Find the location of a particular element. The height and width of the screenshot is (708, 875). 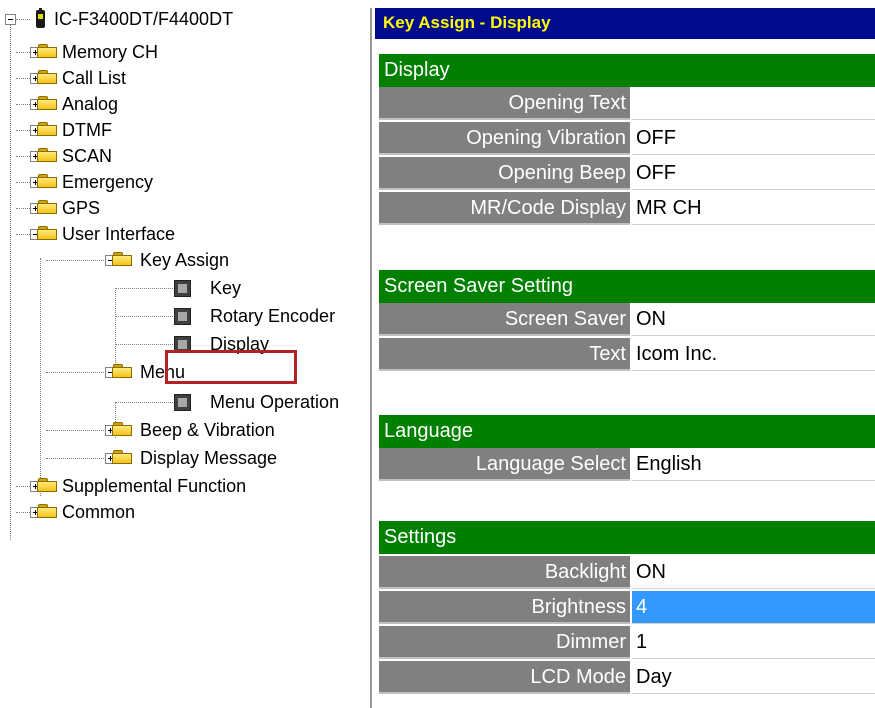

setting-row-brightness: Brightness 4 is located at coordinates (627, 607).